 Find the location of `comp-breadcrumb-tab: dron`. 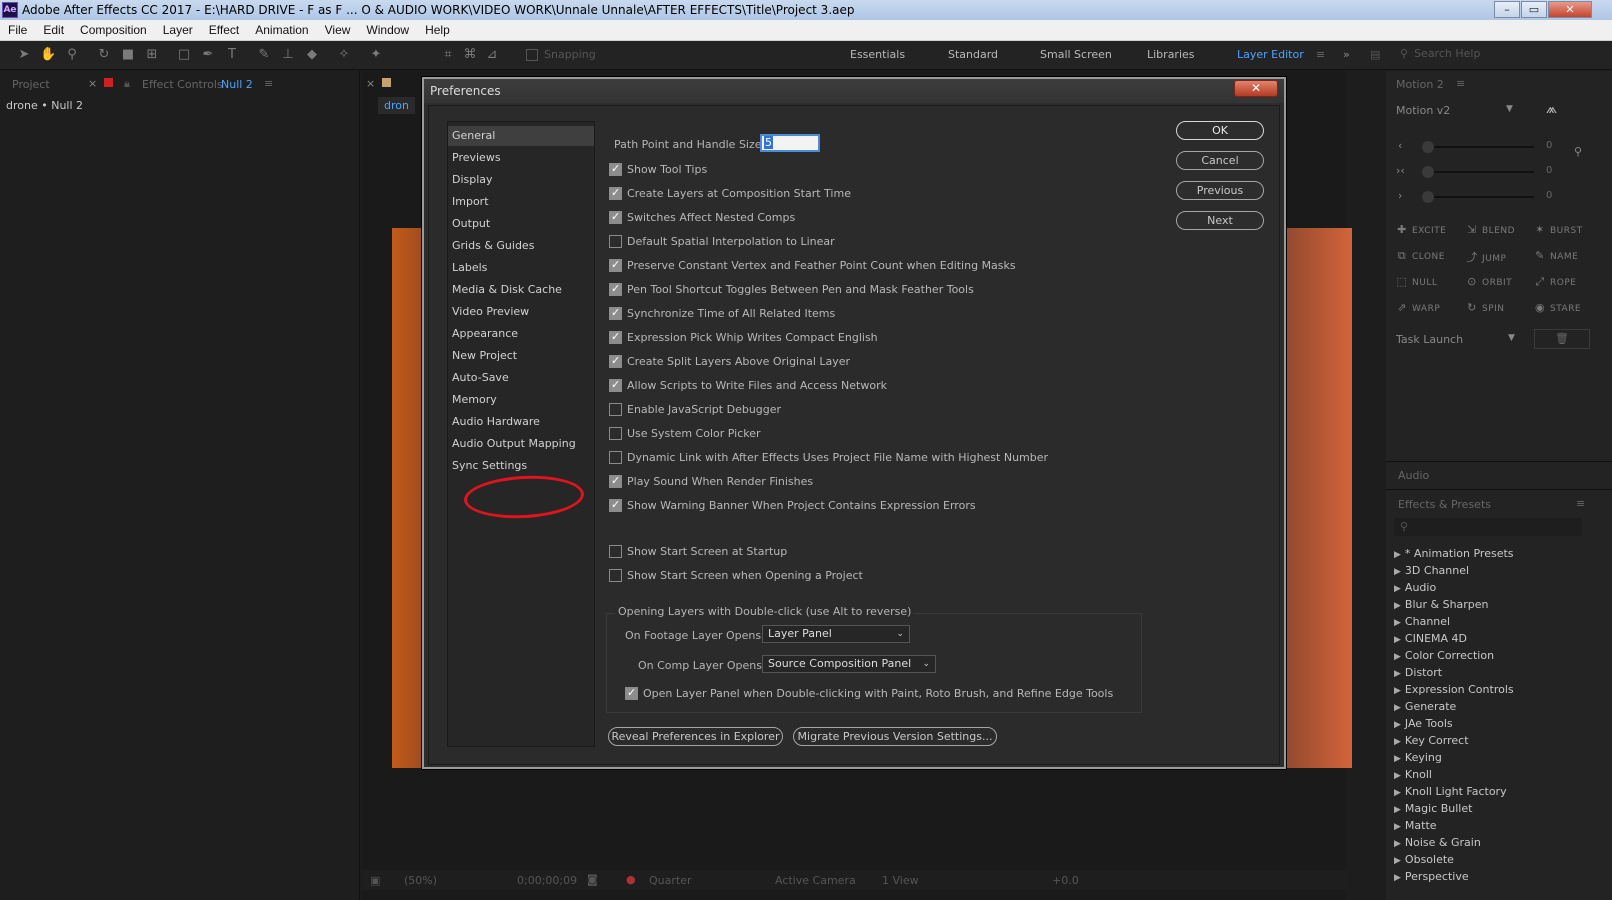

comp-breadcrumb-tab: dron is located at coordinates (396, 105).